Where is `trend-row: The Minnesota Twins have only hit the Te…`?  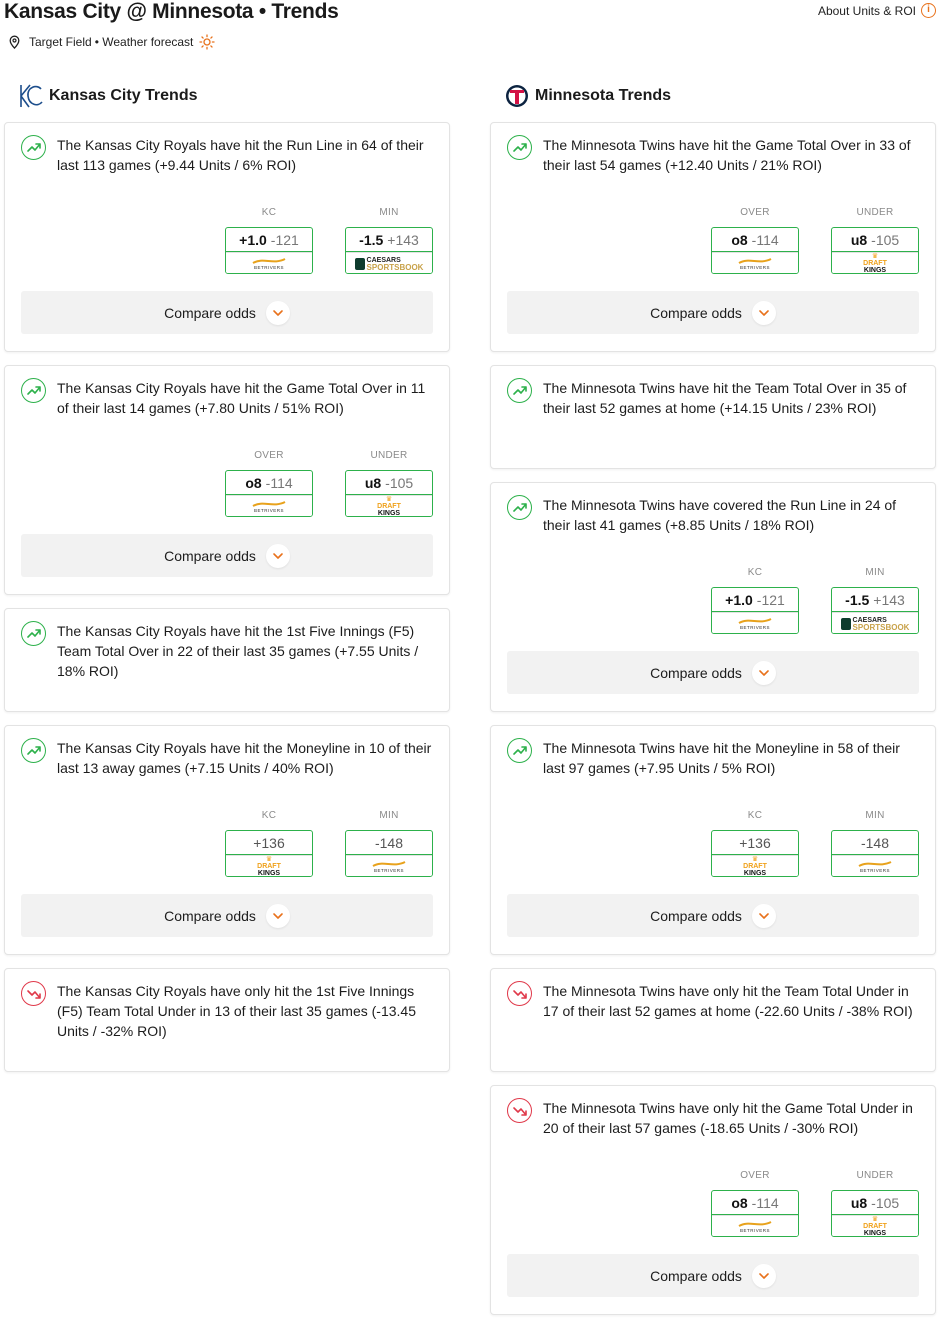 trend-row: The Minnesota Twins have only hit the Te… is located at coordinates (714, 1001).